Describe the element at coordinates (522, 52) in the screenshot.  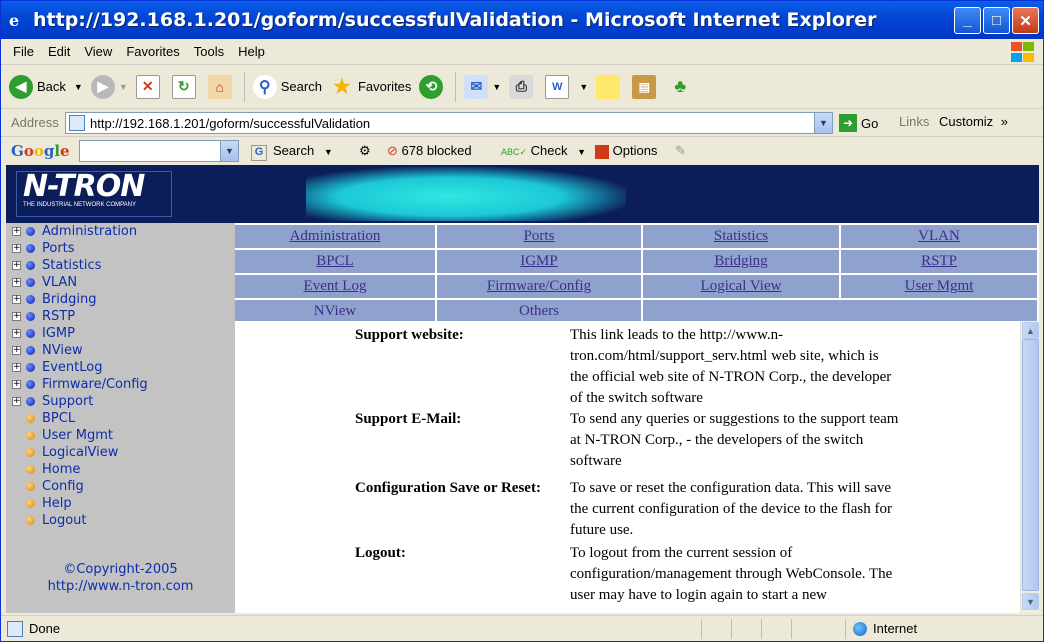
I see `menu-bar: File Edit View Favorites Tools Help` at that location.